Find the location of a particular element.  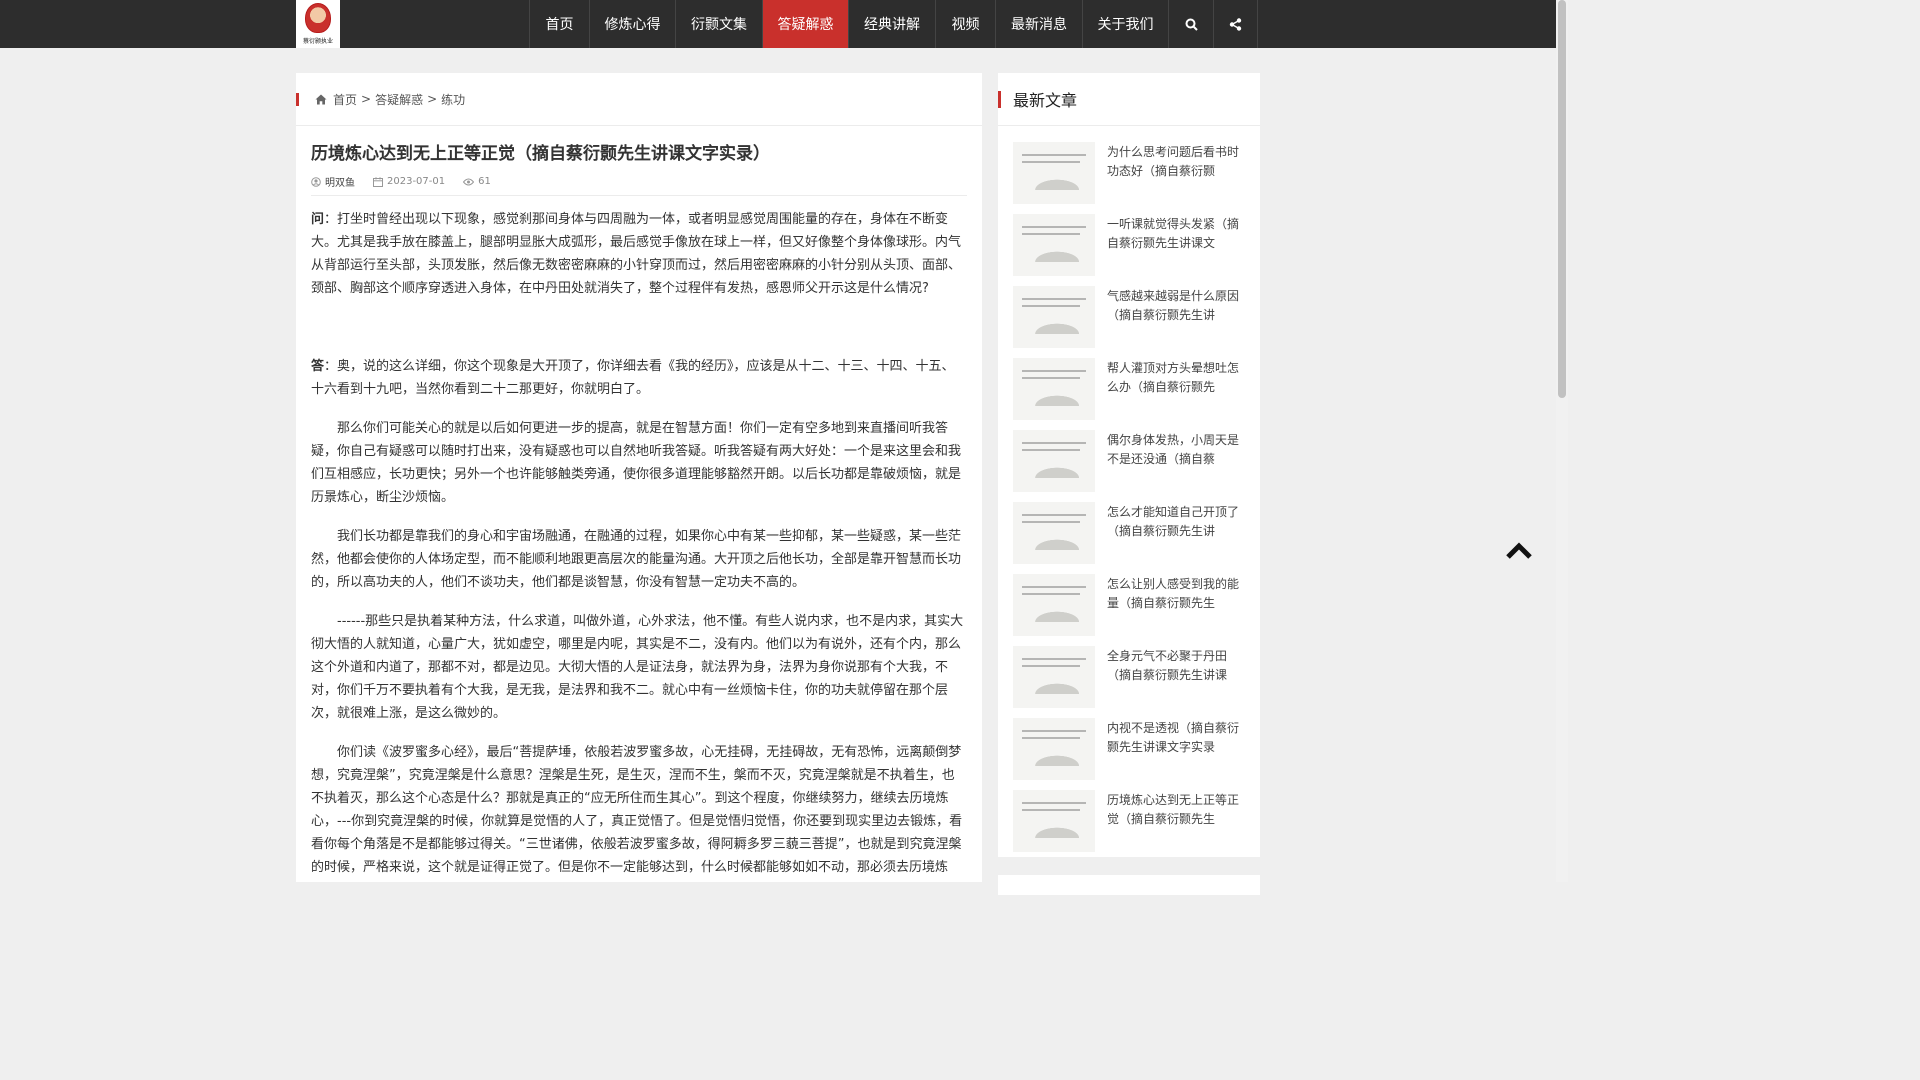

post-title: 内视不是透视（摘自蔡衍颢先生讲课文字实录 is located at coordinates (1176, 749).